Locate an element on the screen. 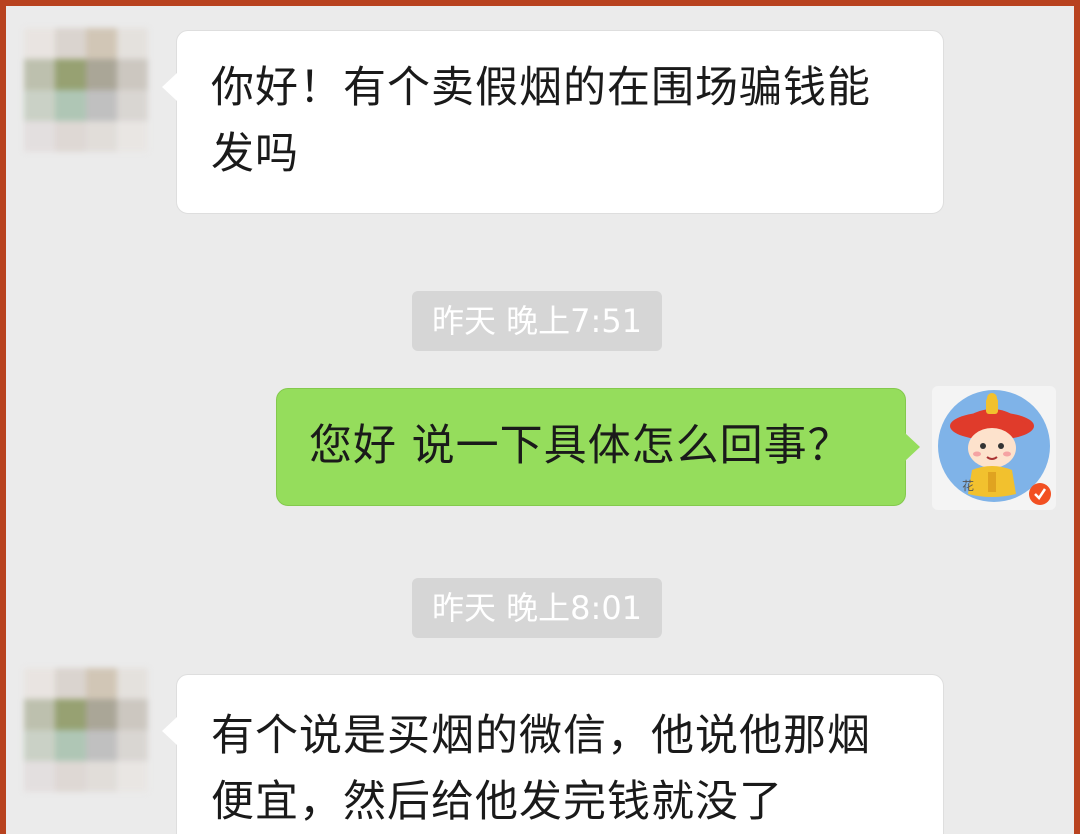 Image resolution: width=1080 pixels, height=834 pixels. message-text-line: 发吗 is located at coordinates (255, 154).